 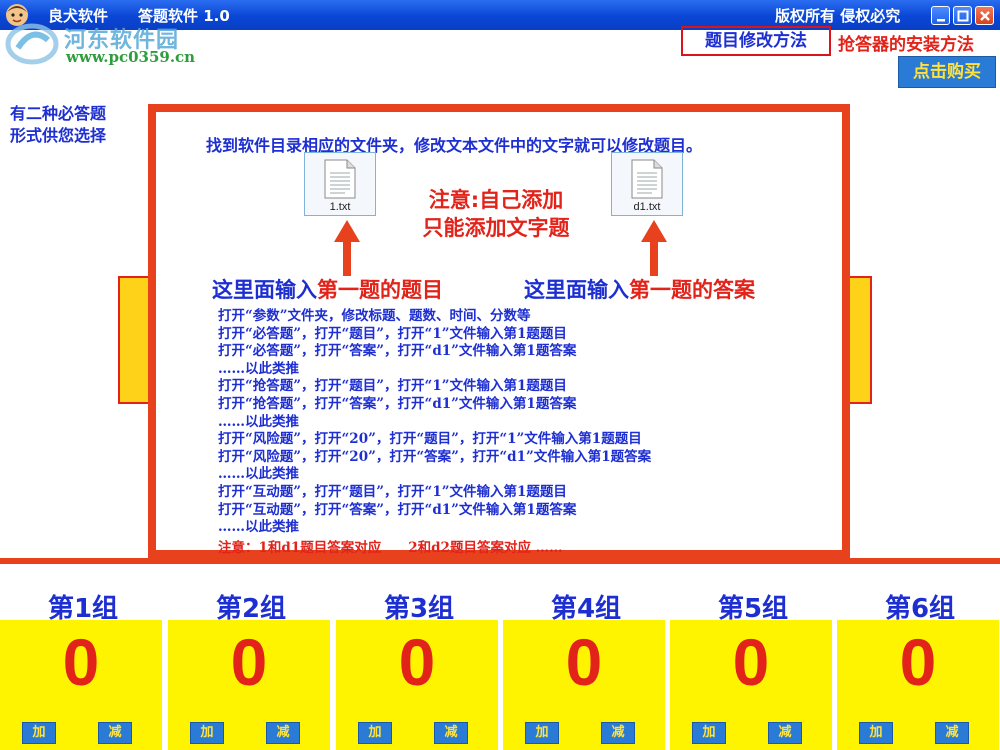 What do you see at coordinates (374, 316) in the screenshot?
I see `instruction-line: 打开“参数”文件夹，修改标题、题数、时间、分数等` at bounding box center [374, 316].